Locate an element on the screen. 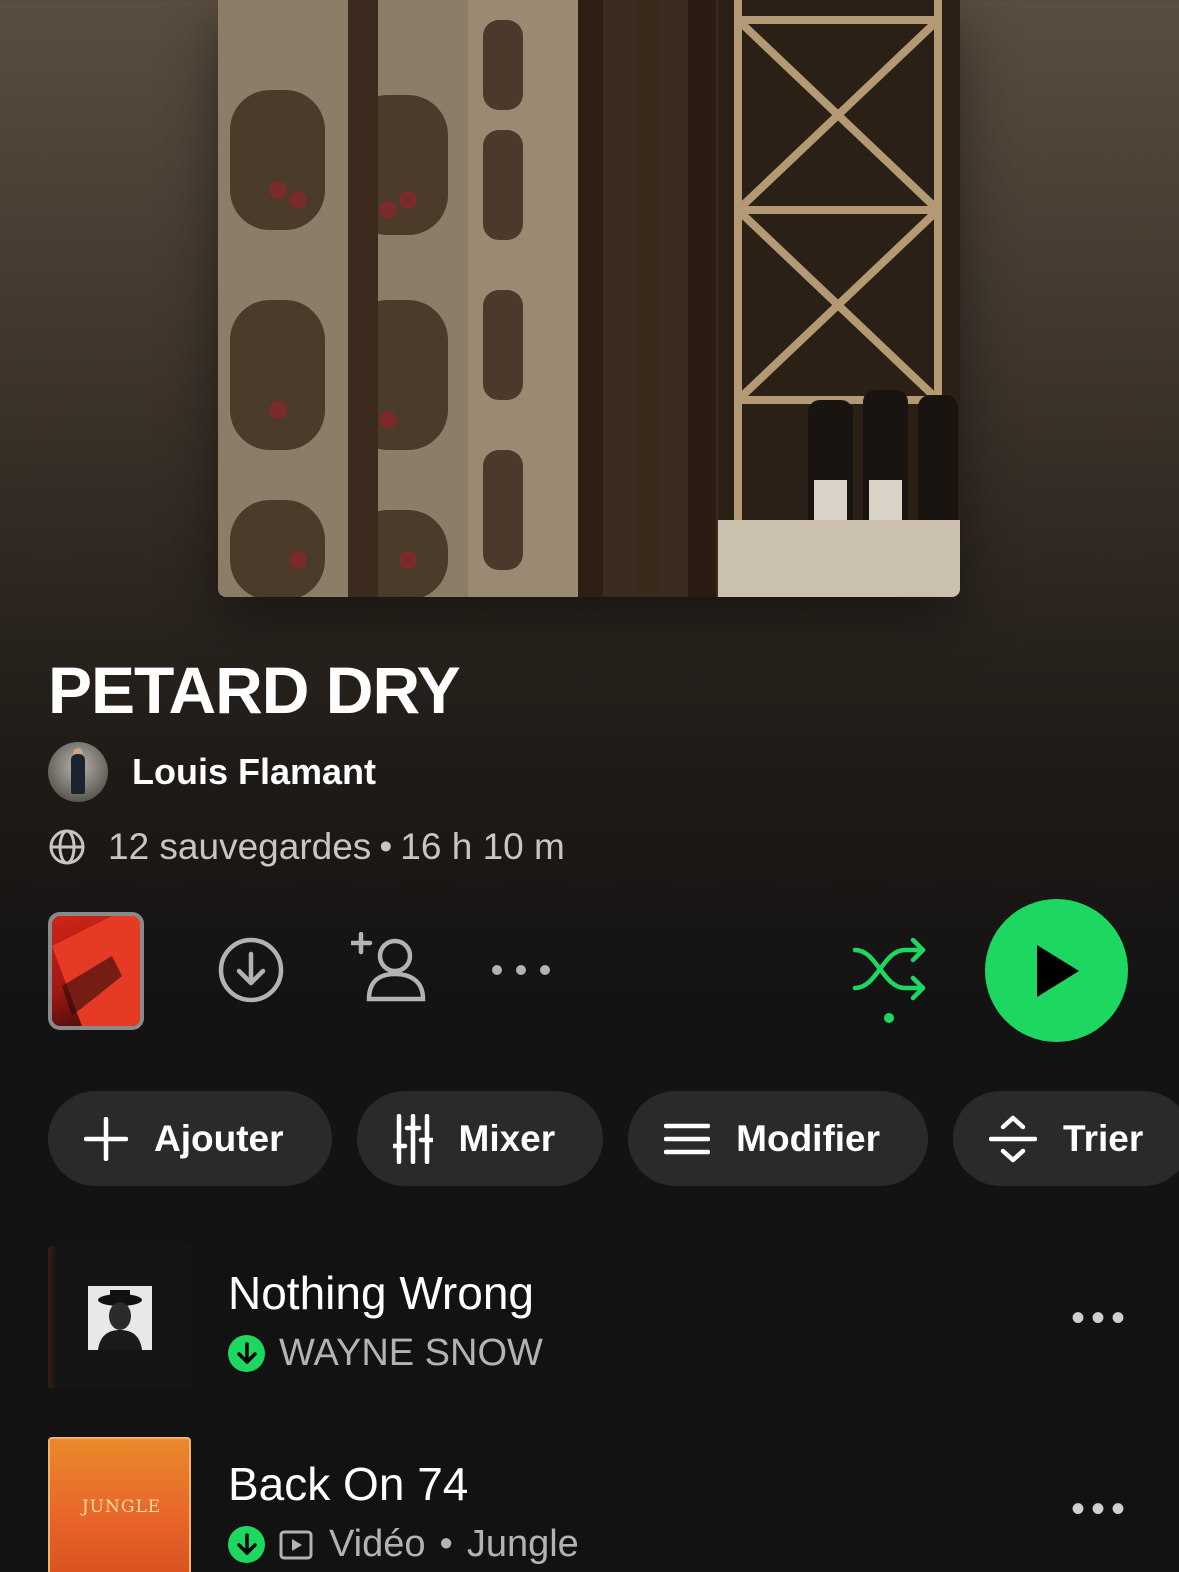 The width and height of the screenshot is (1179, 1572). sliders-icon is located at coordinates (412, 1138).